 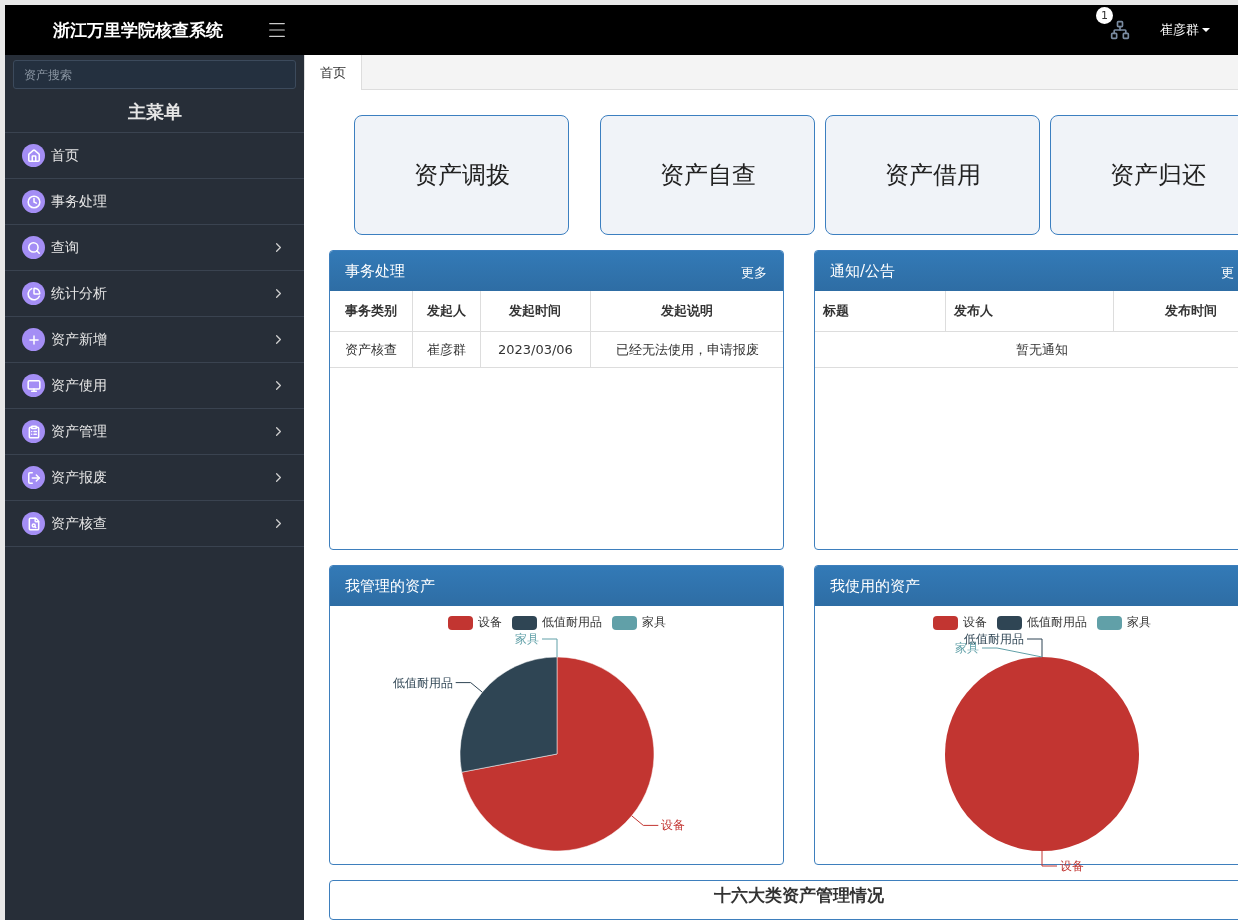 I want to click on panel-title: 我使用的资产, so click(x=875, y=586).